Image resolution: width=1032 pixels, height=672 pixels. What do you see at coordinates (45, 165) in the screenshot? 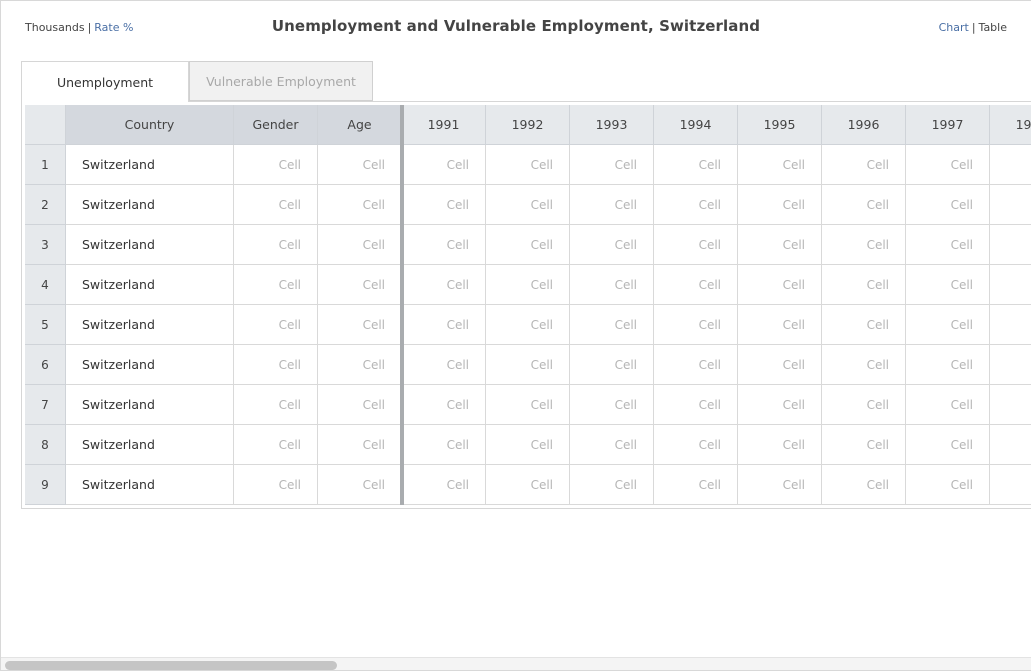
I see `row-number: 1` at bounding box center [45, 165].